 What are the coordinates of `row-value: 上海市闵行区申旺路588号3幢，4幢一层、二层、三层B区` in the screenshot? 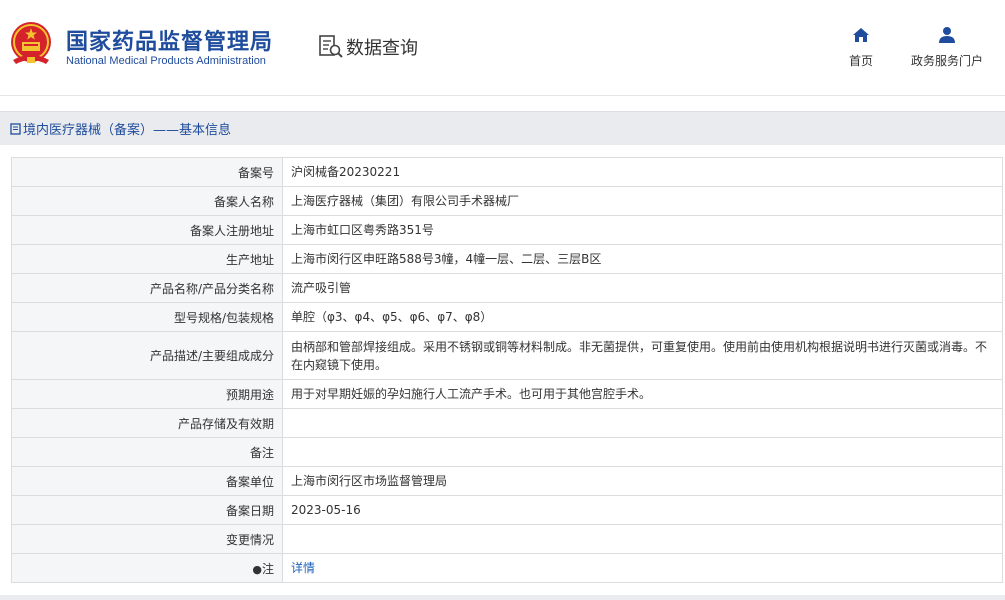 It's located at (642, 259).